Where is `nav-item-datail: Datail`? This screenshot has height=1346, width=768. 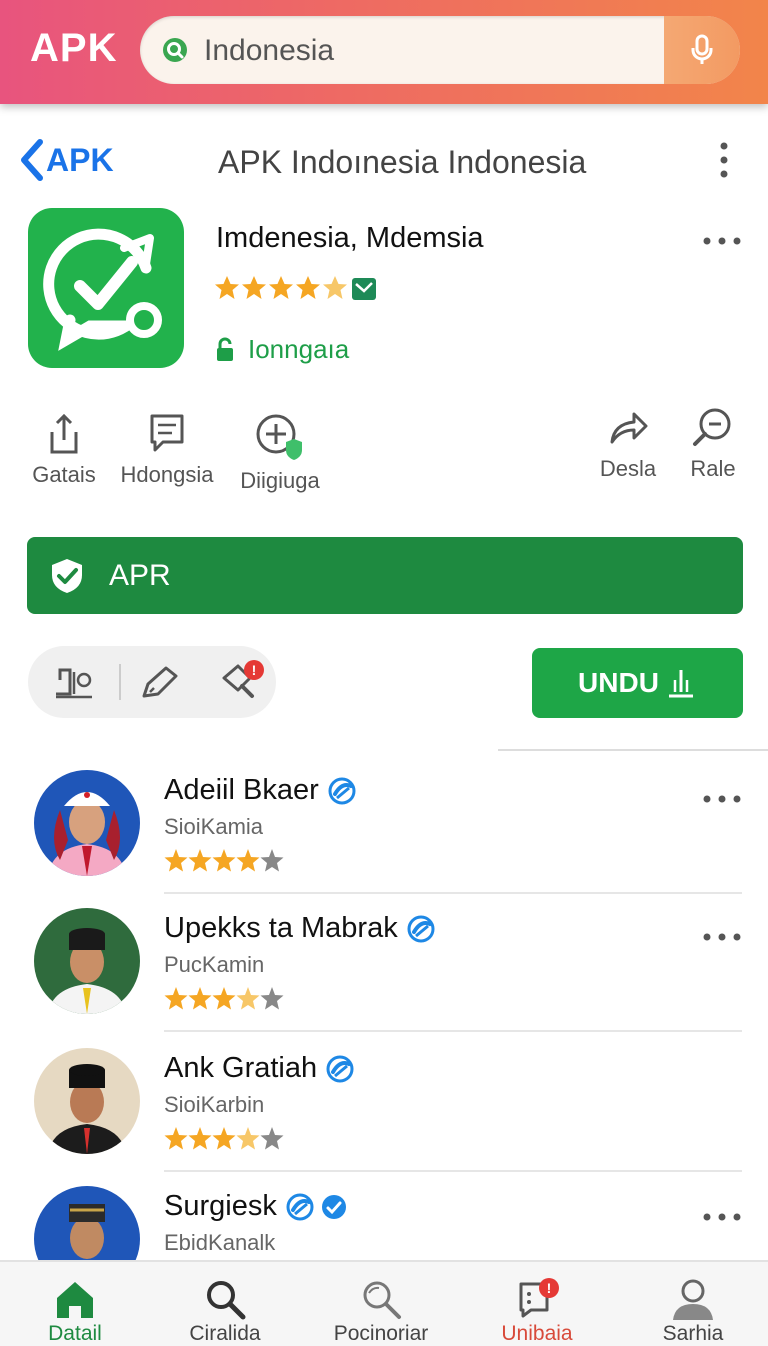
nav-item-datail: Datail is located at coordinates (75, 1304).